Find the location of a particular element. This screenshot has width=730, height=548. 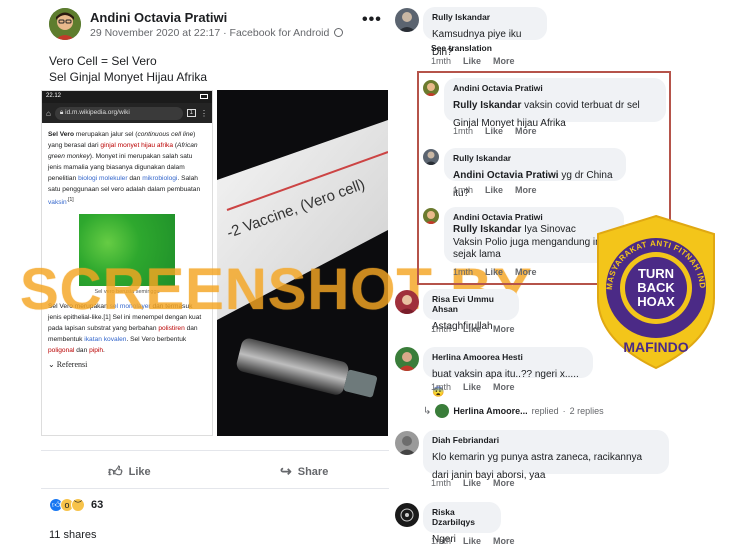

home-icon: ⌂ is located at coordinates (48, 113).